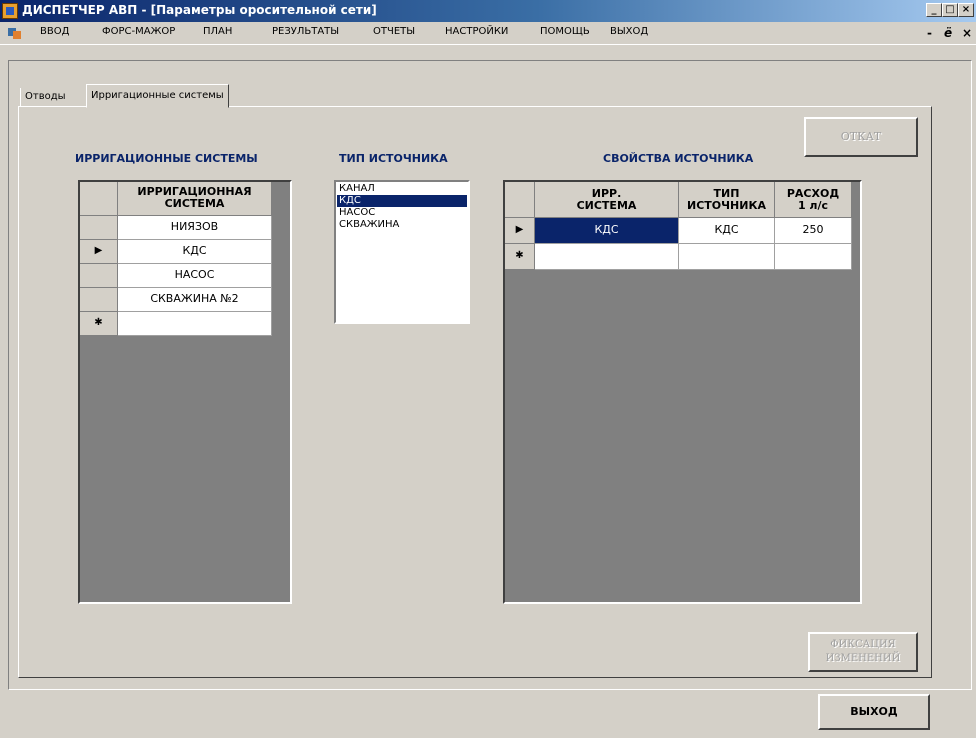  I want to click on column-header-flow: РАСХОД 1 л/с, so click(813, 200).